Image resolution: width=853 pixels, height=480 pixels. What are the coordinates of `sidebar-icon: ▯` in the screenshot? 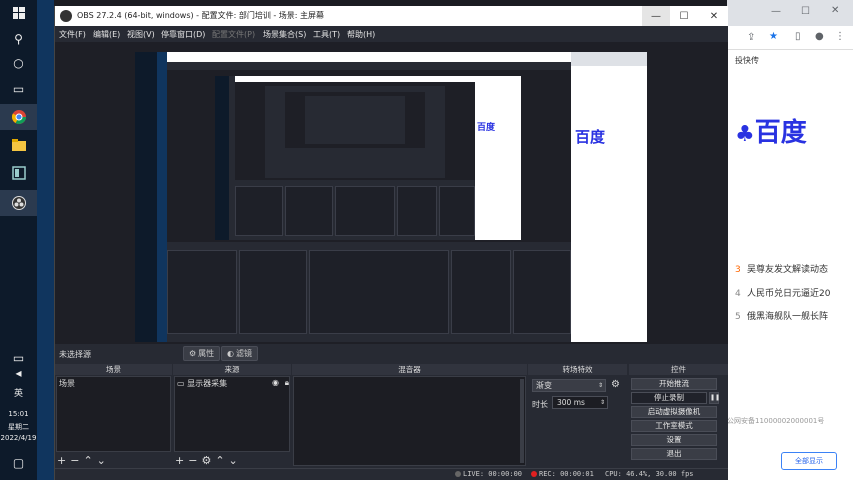 It's located at (798, 36).